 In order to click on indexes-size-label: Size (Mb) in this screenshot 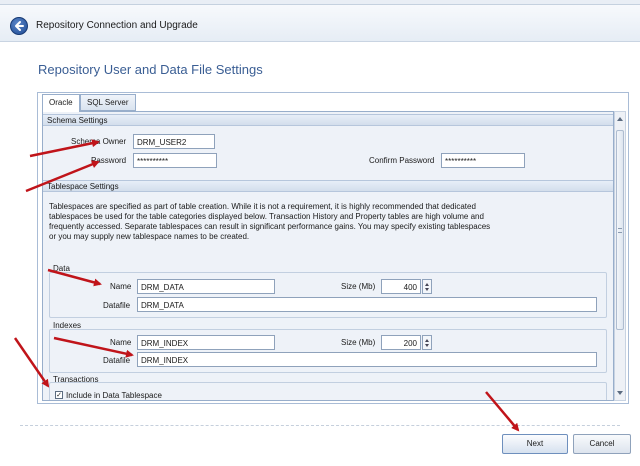, I will do `click(358, 342)`.